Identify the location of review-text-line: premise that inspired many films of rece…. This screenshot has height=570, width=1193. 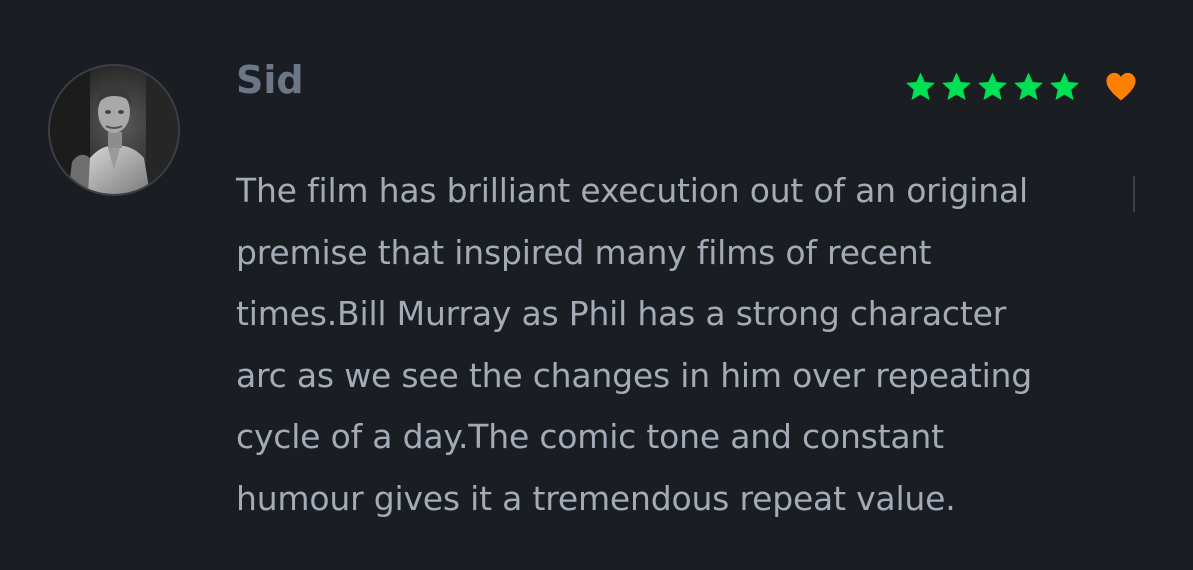
(584, 252).